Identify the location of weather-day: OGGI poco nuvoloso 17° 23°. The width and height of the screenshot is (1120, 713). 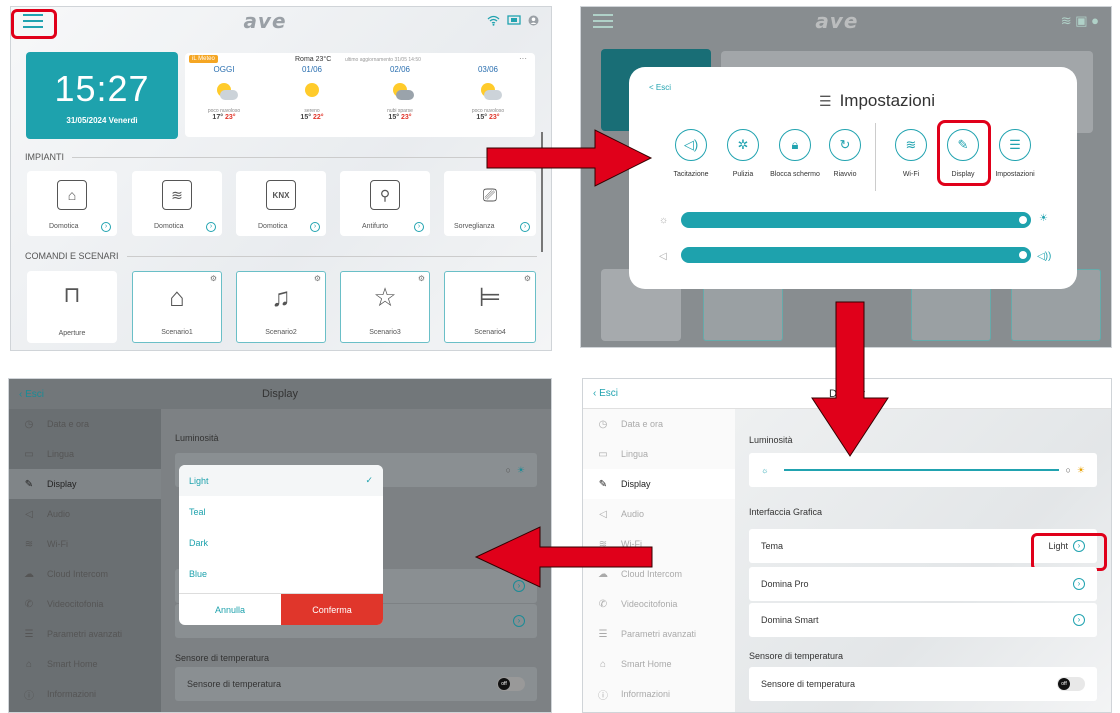
(224, 93).